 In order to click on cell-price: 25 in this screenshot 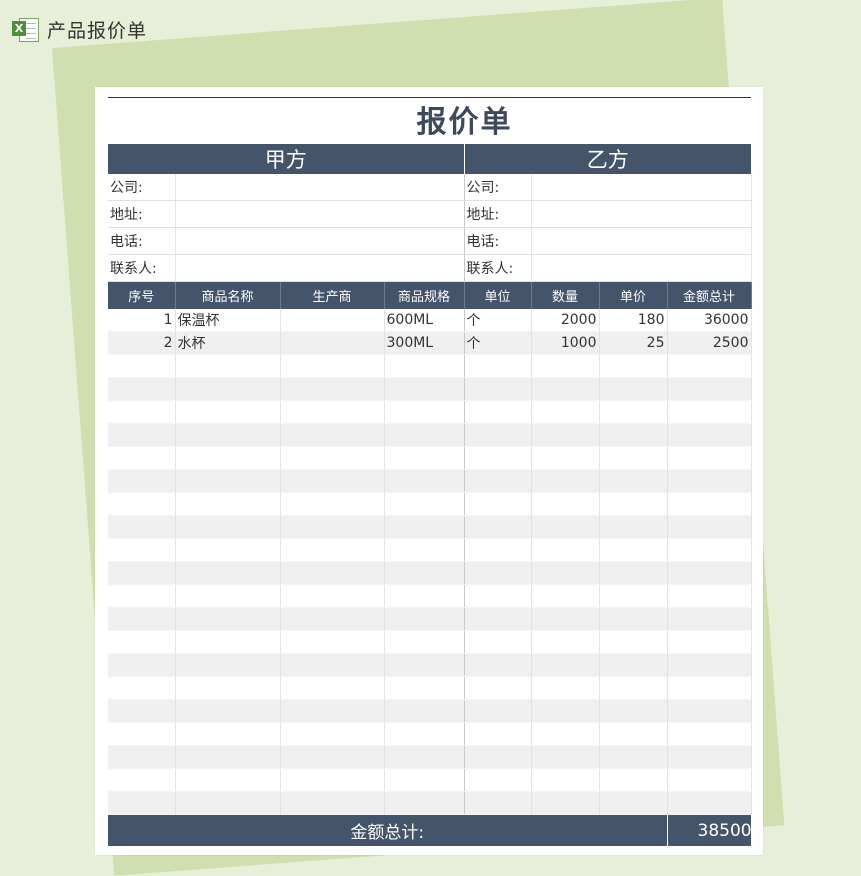, I will do `click(633, 343)`.